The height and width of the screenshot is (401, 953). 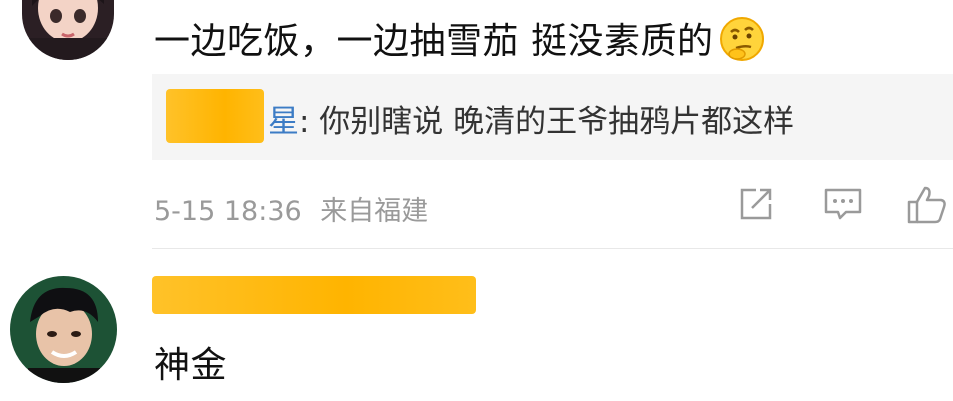 What do you see at coordinates (756, 206) in the screenshot?
I see `share-icon` at bounding box center [756, 206].